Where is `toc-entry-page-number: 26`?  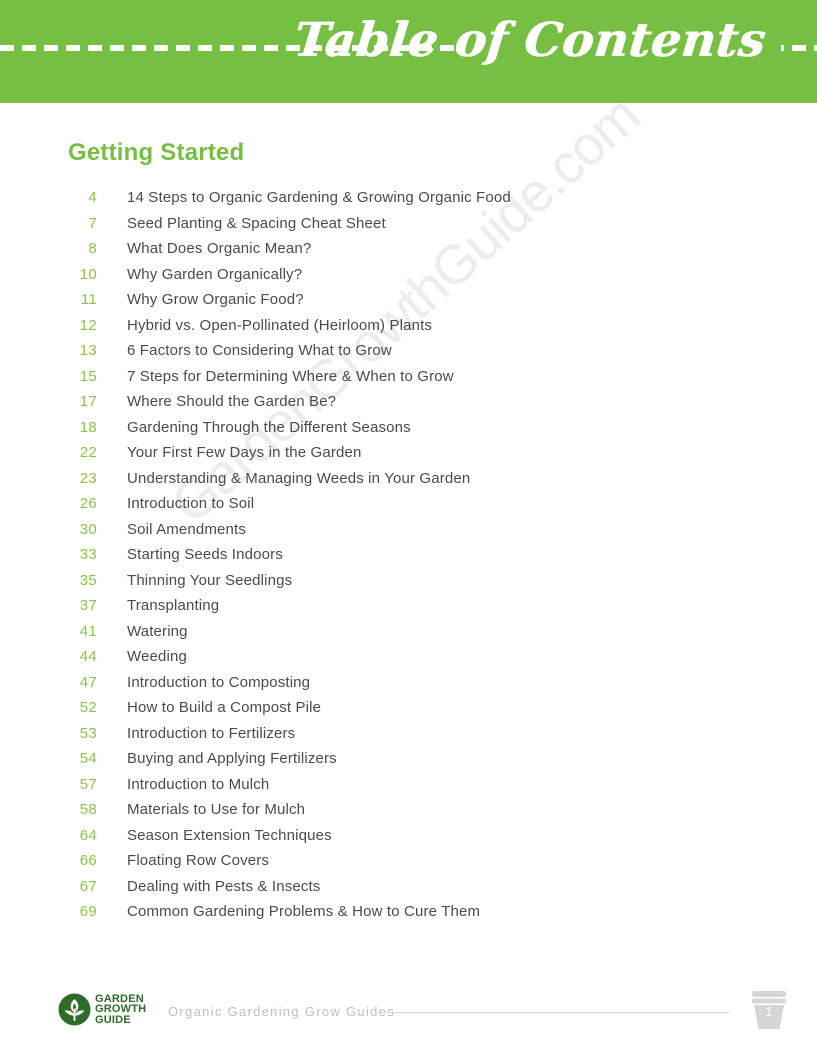 toc-entry-page-number: 26 is located at coordinates (88, 503).